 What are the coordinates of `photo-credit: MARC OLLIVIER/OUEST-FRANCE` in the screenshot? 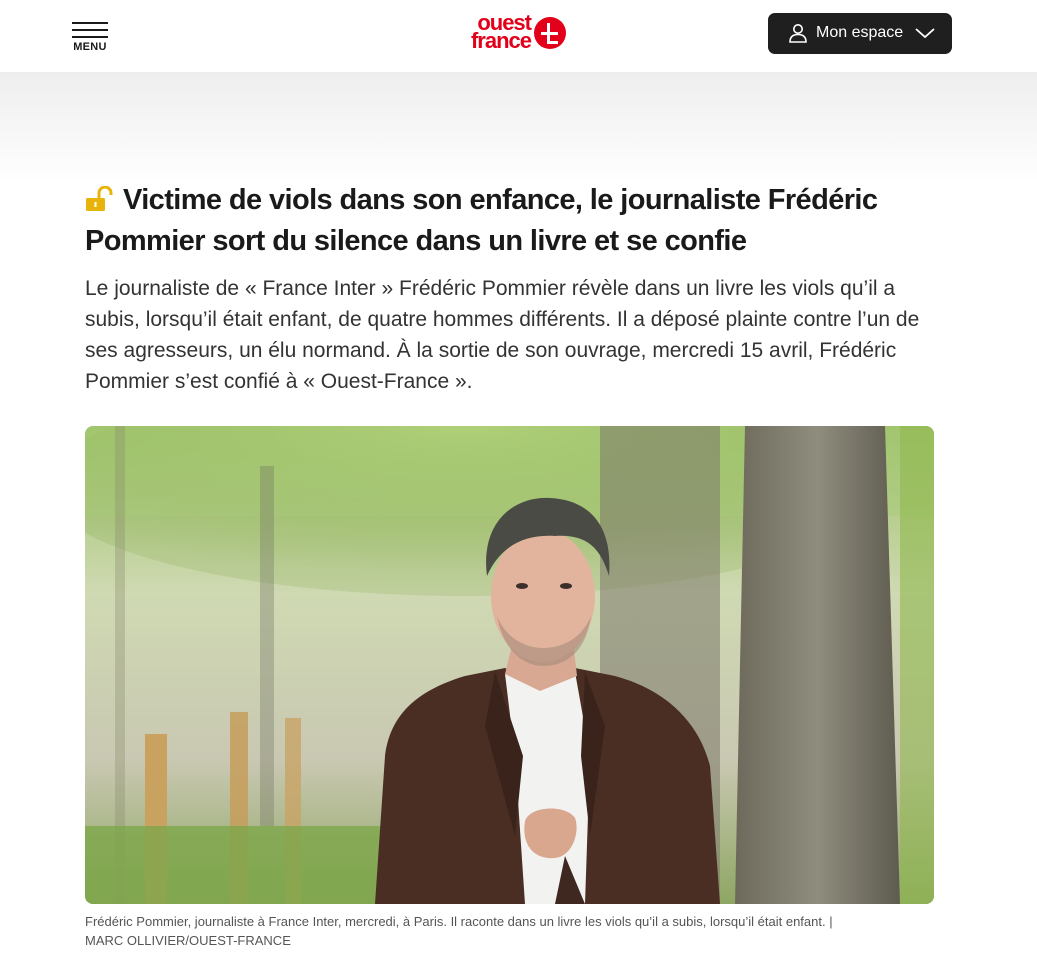 It's located at (188, 940).